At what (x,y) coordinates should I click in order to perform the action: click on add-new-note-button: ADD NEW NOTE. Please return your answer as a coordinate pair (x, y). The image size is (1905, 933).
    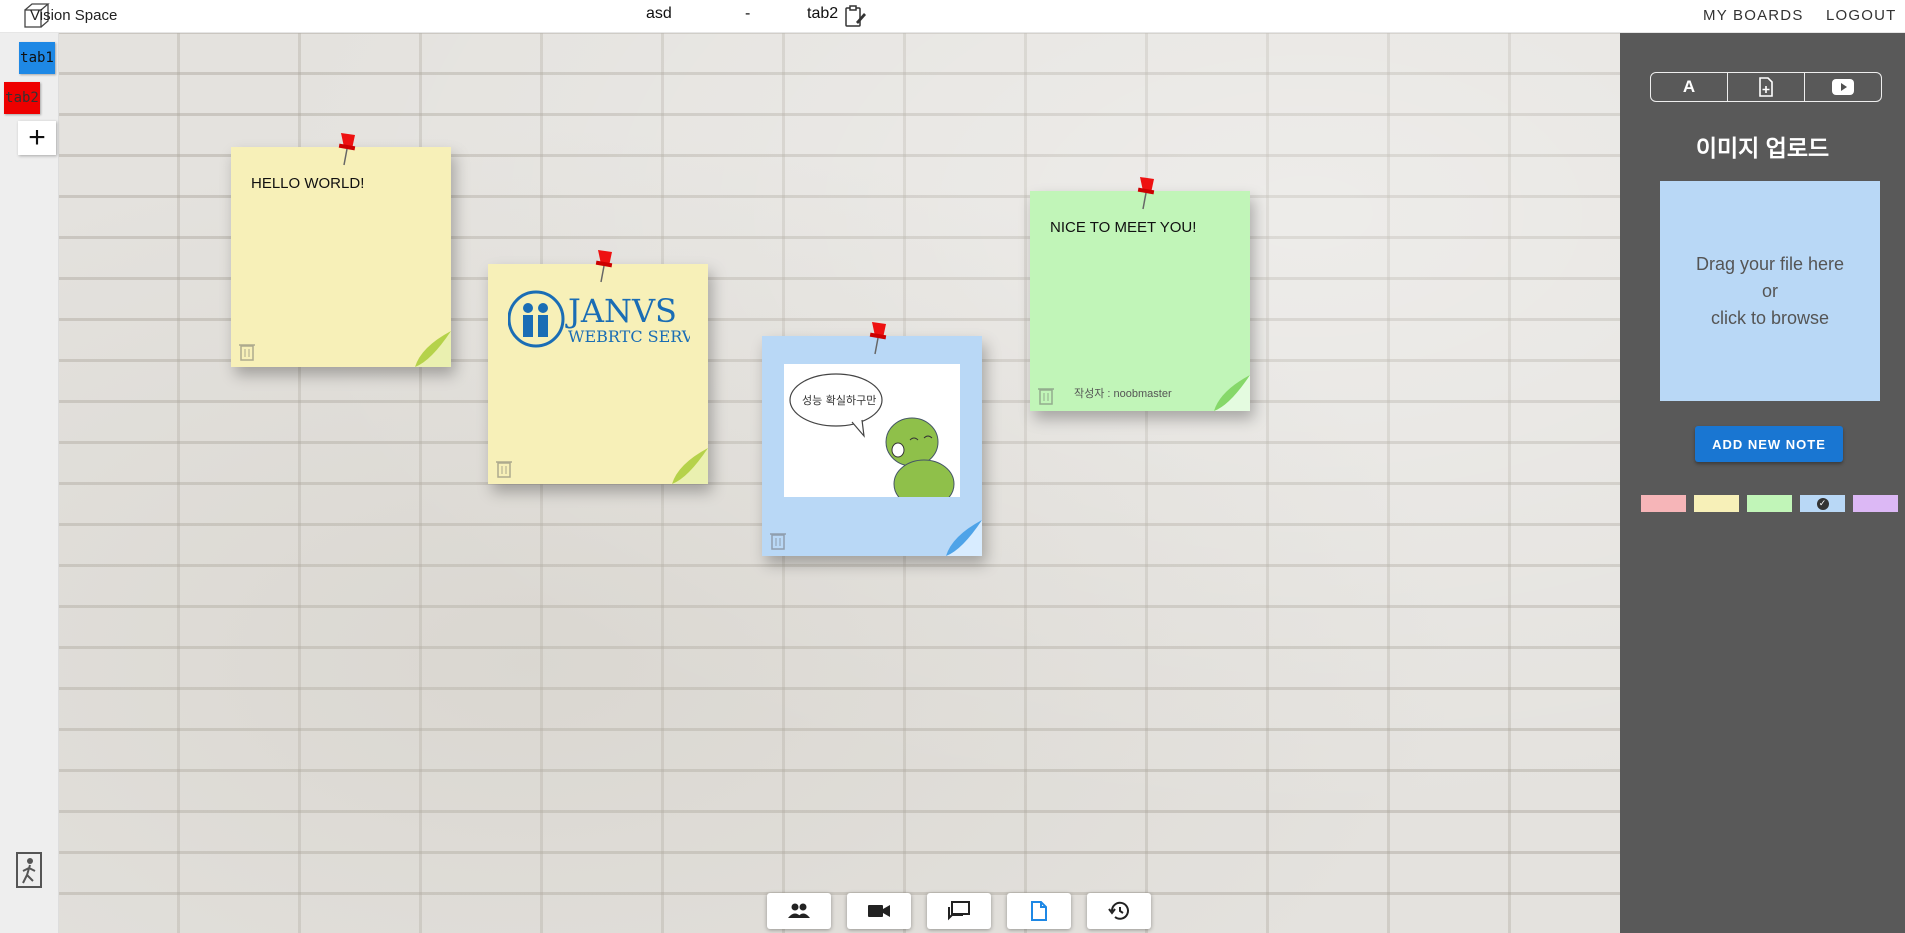
    Looking at the image, I should click on (1769, 444).